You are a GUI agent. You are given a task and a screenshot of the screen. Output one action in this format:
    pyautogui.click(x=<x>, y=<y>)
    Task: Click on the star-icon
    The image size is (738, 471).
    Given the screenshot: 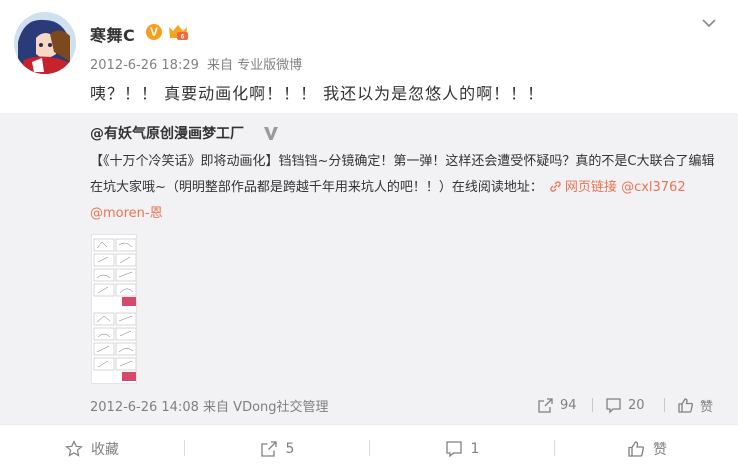 What is the action you would take?
    pyautogui.click(x=74, y=448)
    